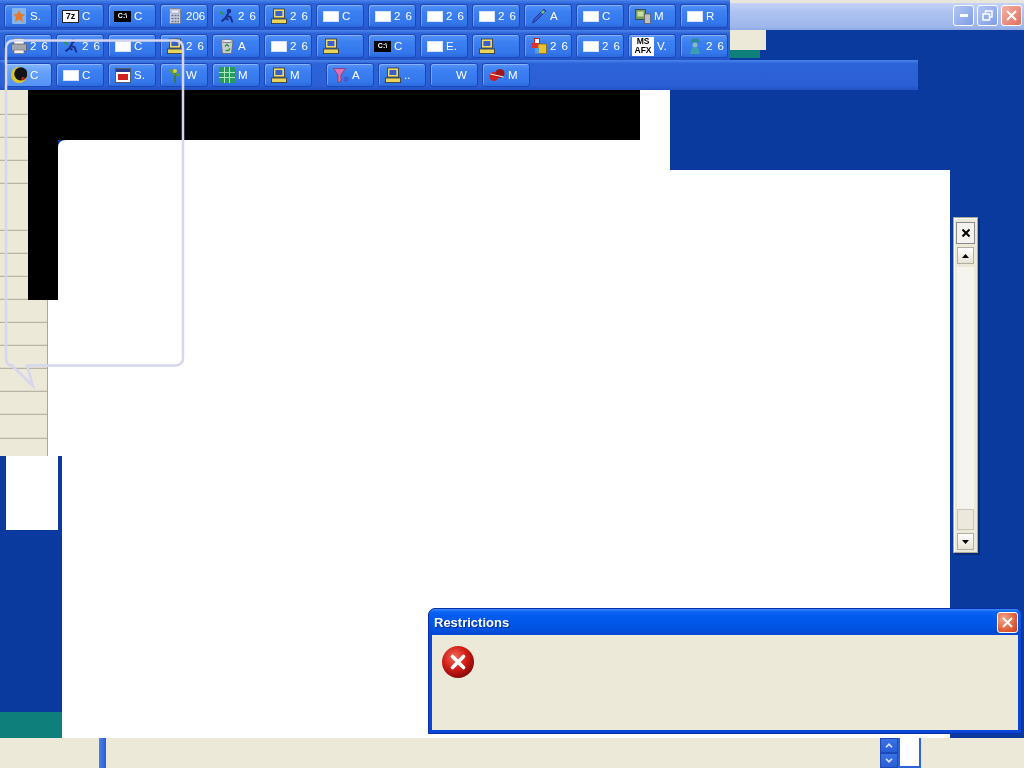 This screenshot has width=1024, height=768. I want to click on minimize-icon, so click(963, 15).